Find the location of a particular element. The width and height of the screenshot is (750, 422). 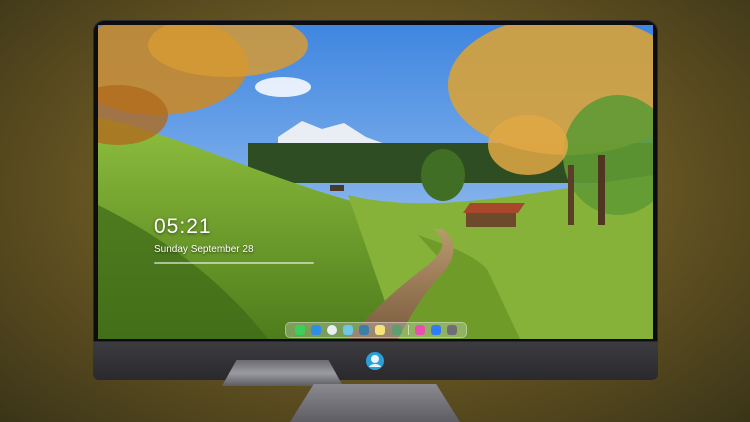

dock is located at coordinates (376, 330).